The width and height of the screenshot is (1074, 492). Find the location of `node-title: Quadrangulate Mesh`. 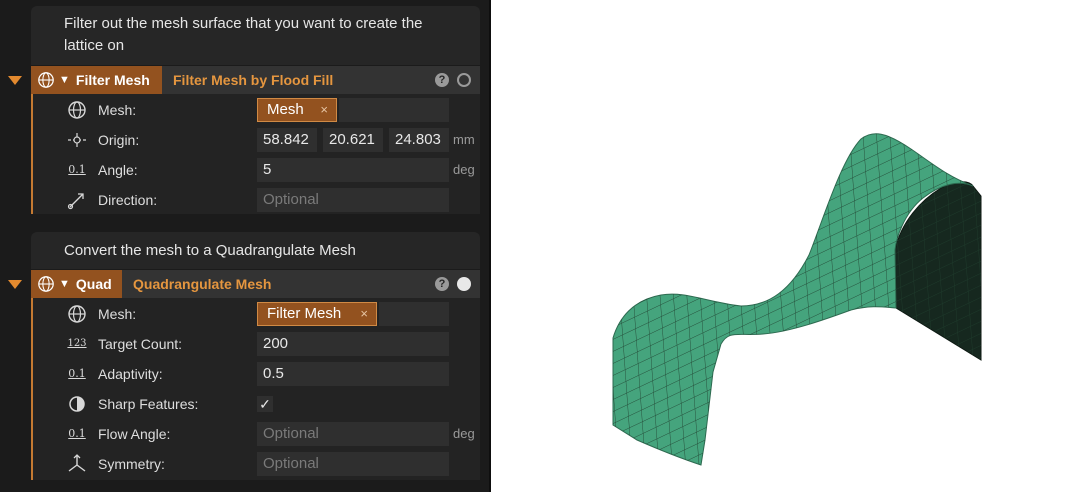

node-title: Quadrangulate Mesh is located at coordinates (202, 284).